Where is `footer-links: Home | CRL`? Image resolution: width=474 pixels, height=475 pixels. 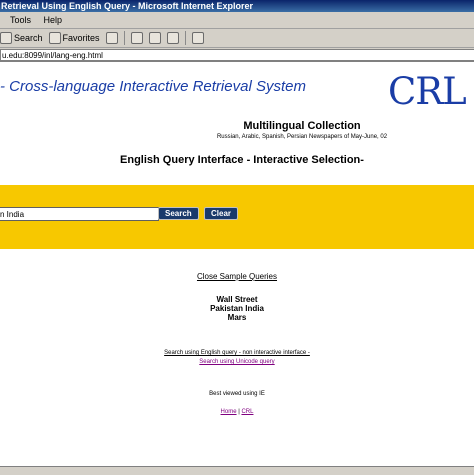
footer-links: Home | CRL is located at coordinates (237, 412).